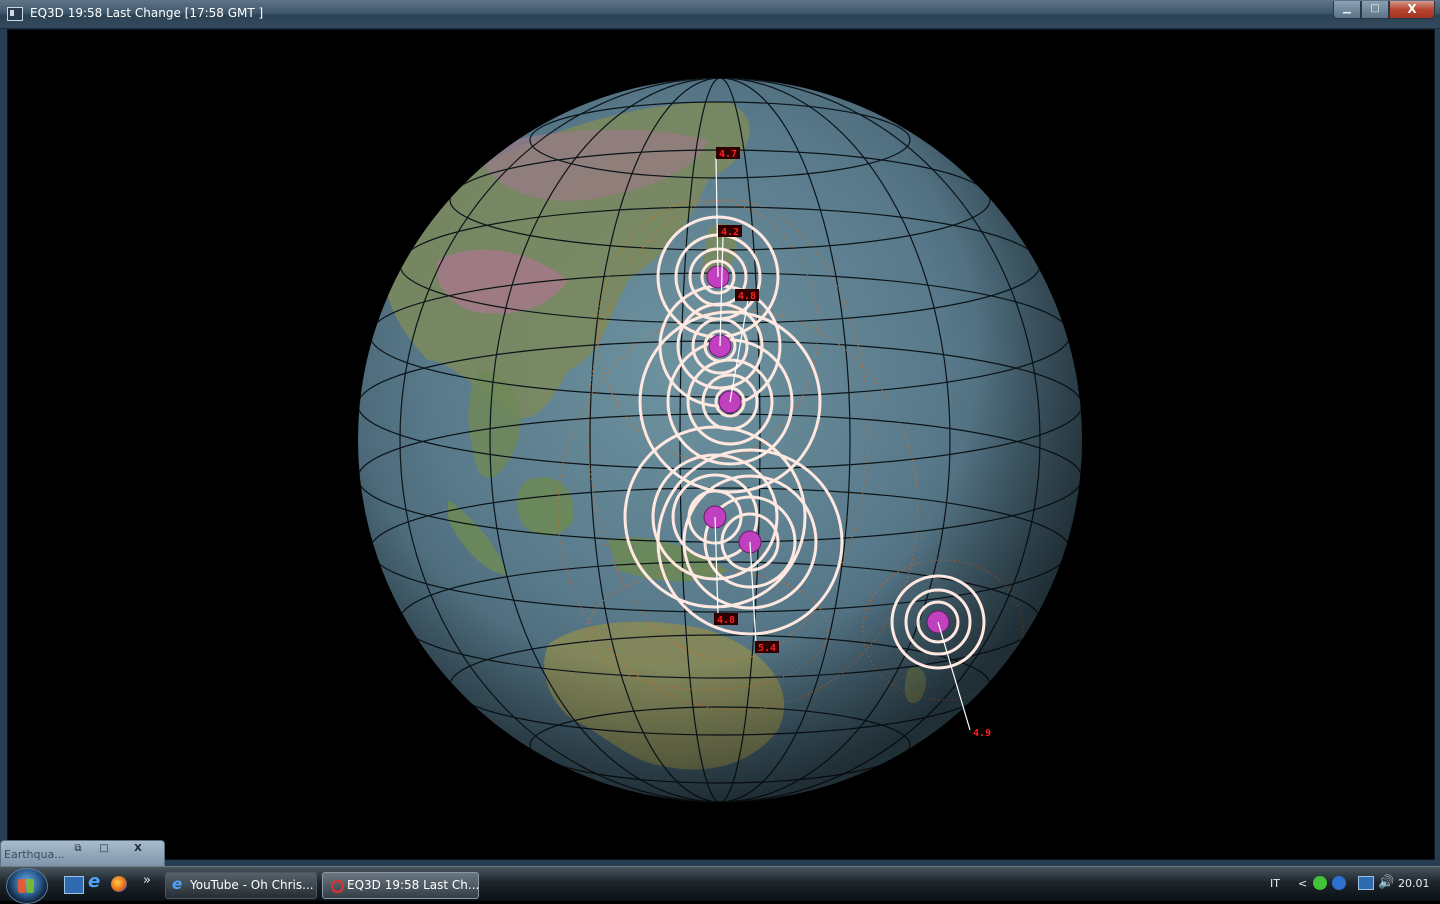  I want to click on magnitude-label-2: 4.2, so click(730, 231).